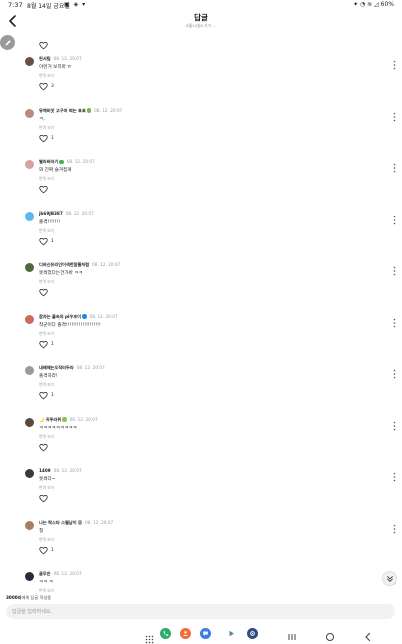 The width and height of the screenshot is (402, 644). I want to click on status-right: ✦ ◔ ≋ ◿ 60%, so click(373, 4).